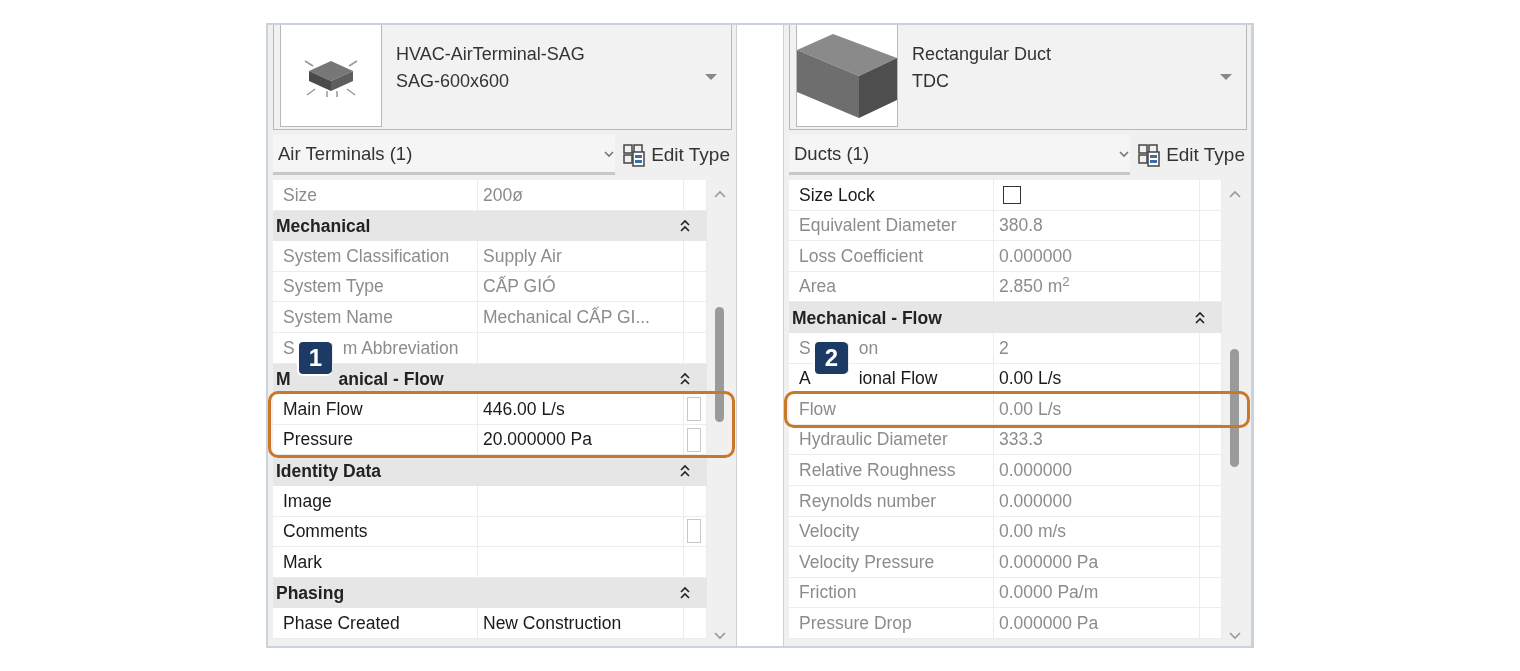 Image resolution: width=1520 pixels, height=671 pixels. What do you see at coordinates (323, 225) in the screenshot?
I see `section-header: Mechanical` at bounding box center [323, 225].